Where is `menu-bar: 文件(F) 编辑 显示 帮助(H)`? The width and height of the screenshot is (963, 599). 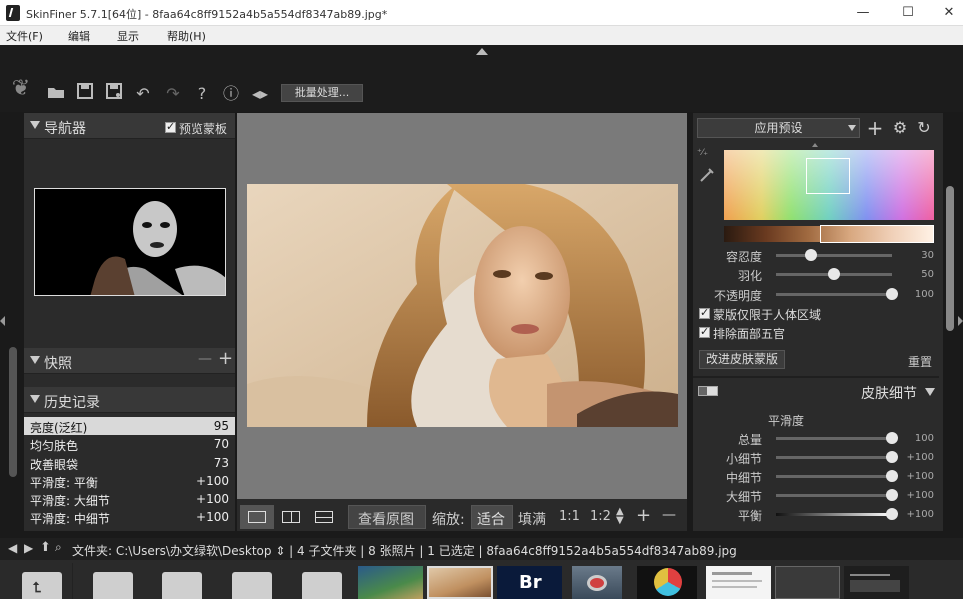 menu-bar: 文件(F) 编辑 显示 帮助(H) is located at coordinates (481, 35).